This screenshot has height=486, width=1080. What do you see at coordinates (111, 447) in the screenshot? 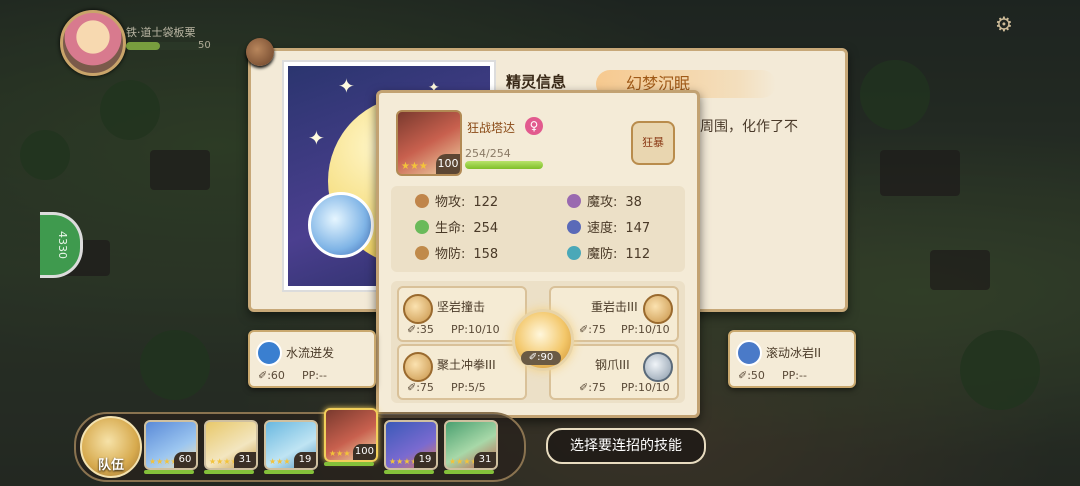
I see `team-button: 队伍` at bounding box center [111, 447].